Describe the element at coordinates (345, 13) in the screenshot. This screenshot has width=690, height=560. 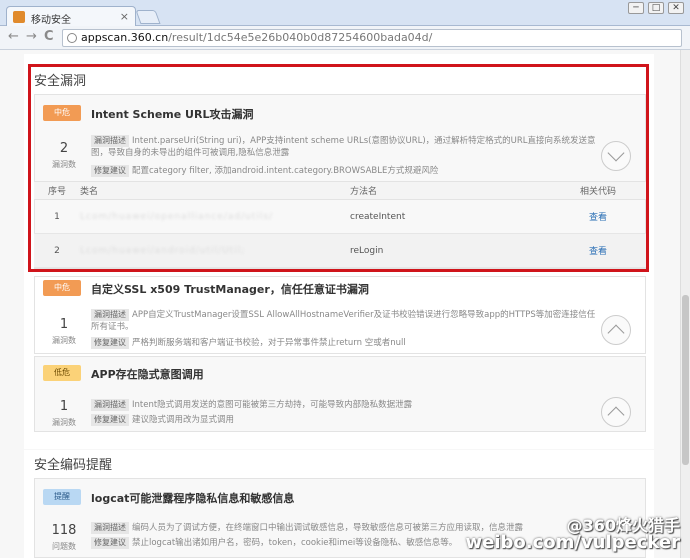
I see `tab-bar: 移动安全 × ─ □ ✕` at that location.